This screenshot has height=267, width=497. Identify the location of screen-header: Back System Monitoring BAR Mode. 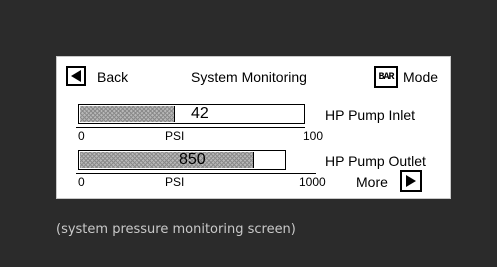
(253, 77).